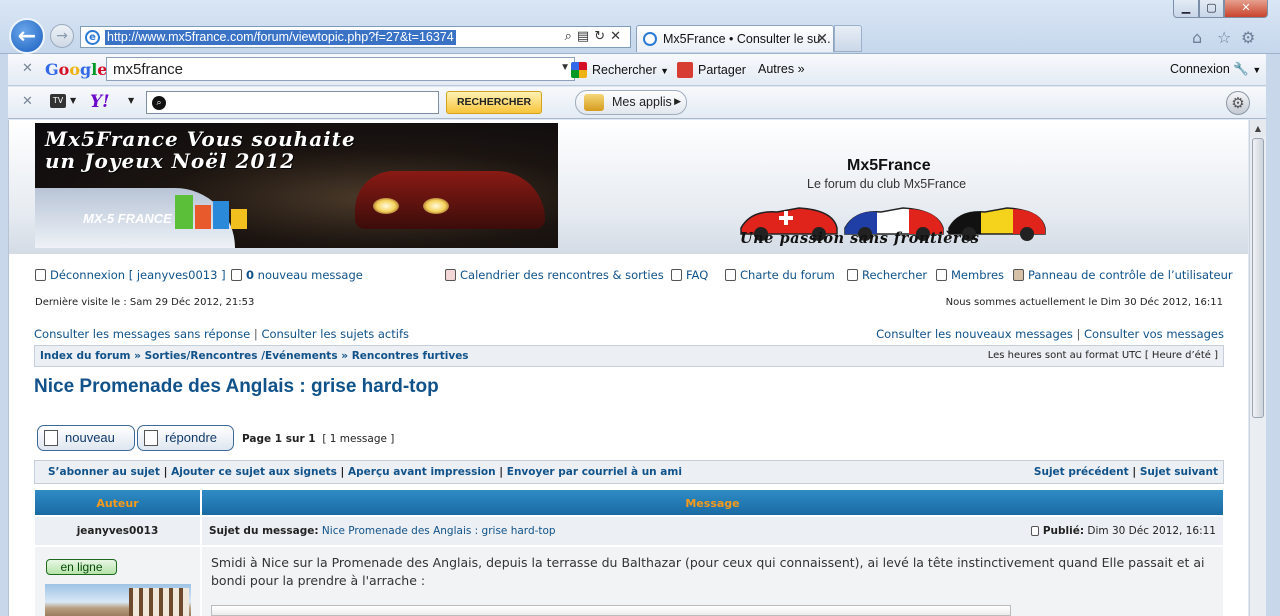  I want to click on banner-line2: un Joyeux Noël 2012, so click(170, 161).